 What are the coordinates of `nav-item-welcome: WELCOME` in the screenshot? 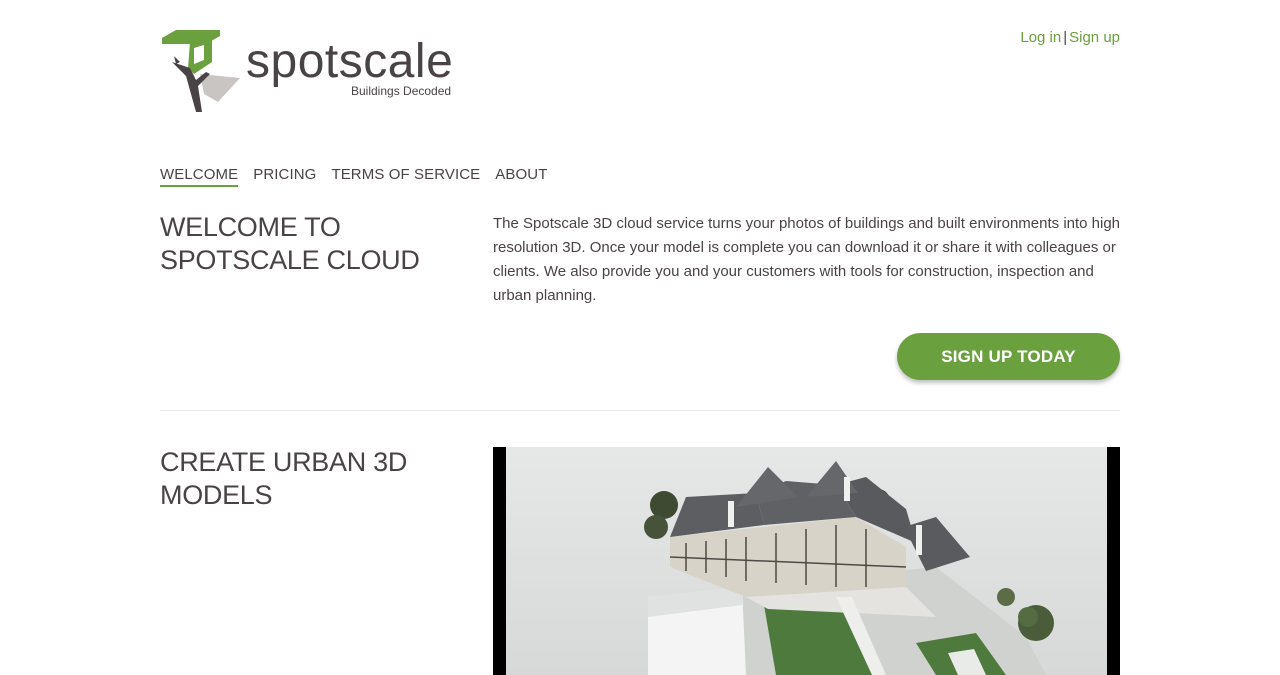 It's located at (199, 176).